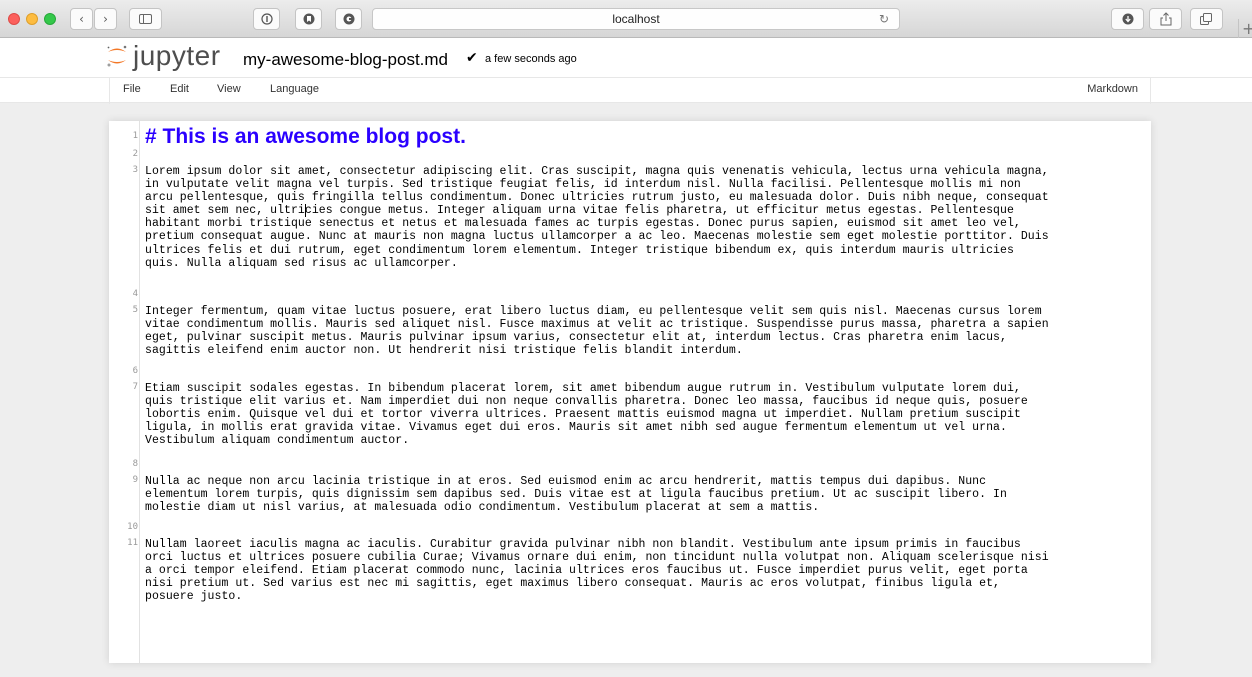 The height and width of the screenshot is (677, 1252). Describe the element at coordinates (345, 60) in the screenshot. I see `notebook-filename: my-awesome-blog-post.md` at that location.